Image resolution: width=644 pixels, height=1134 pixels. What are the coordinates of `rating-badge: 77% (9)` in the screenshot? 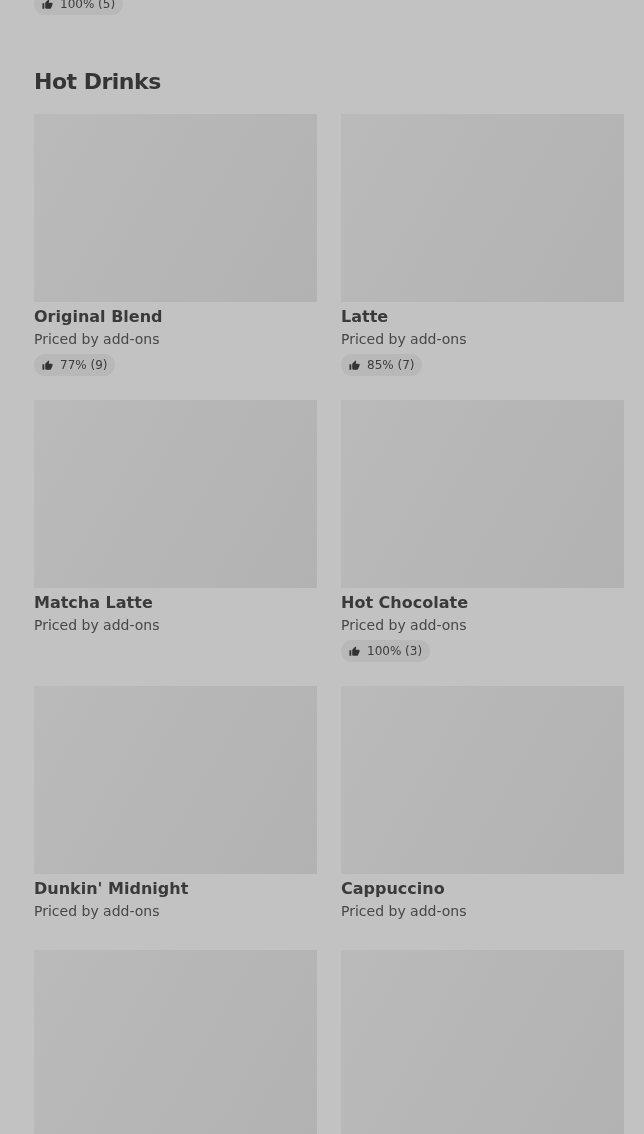 It's located at (75, 365).